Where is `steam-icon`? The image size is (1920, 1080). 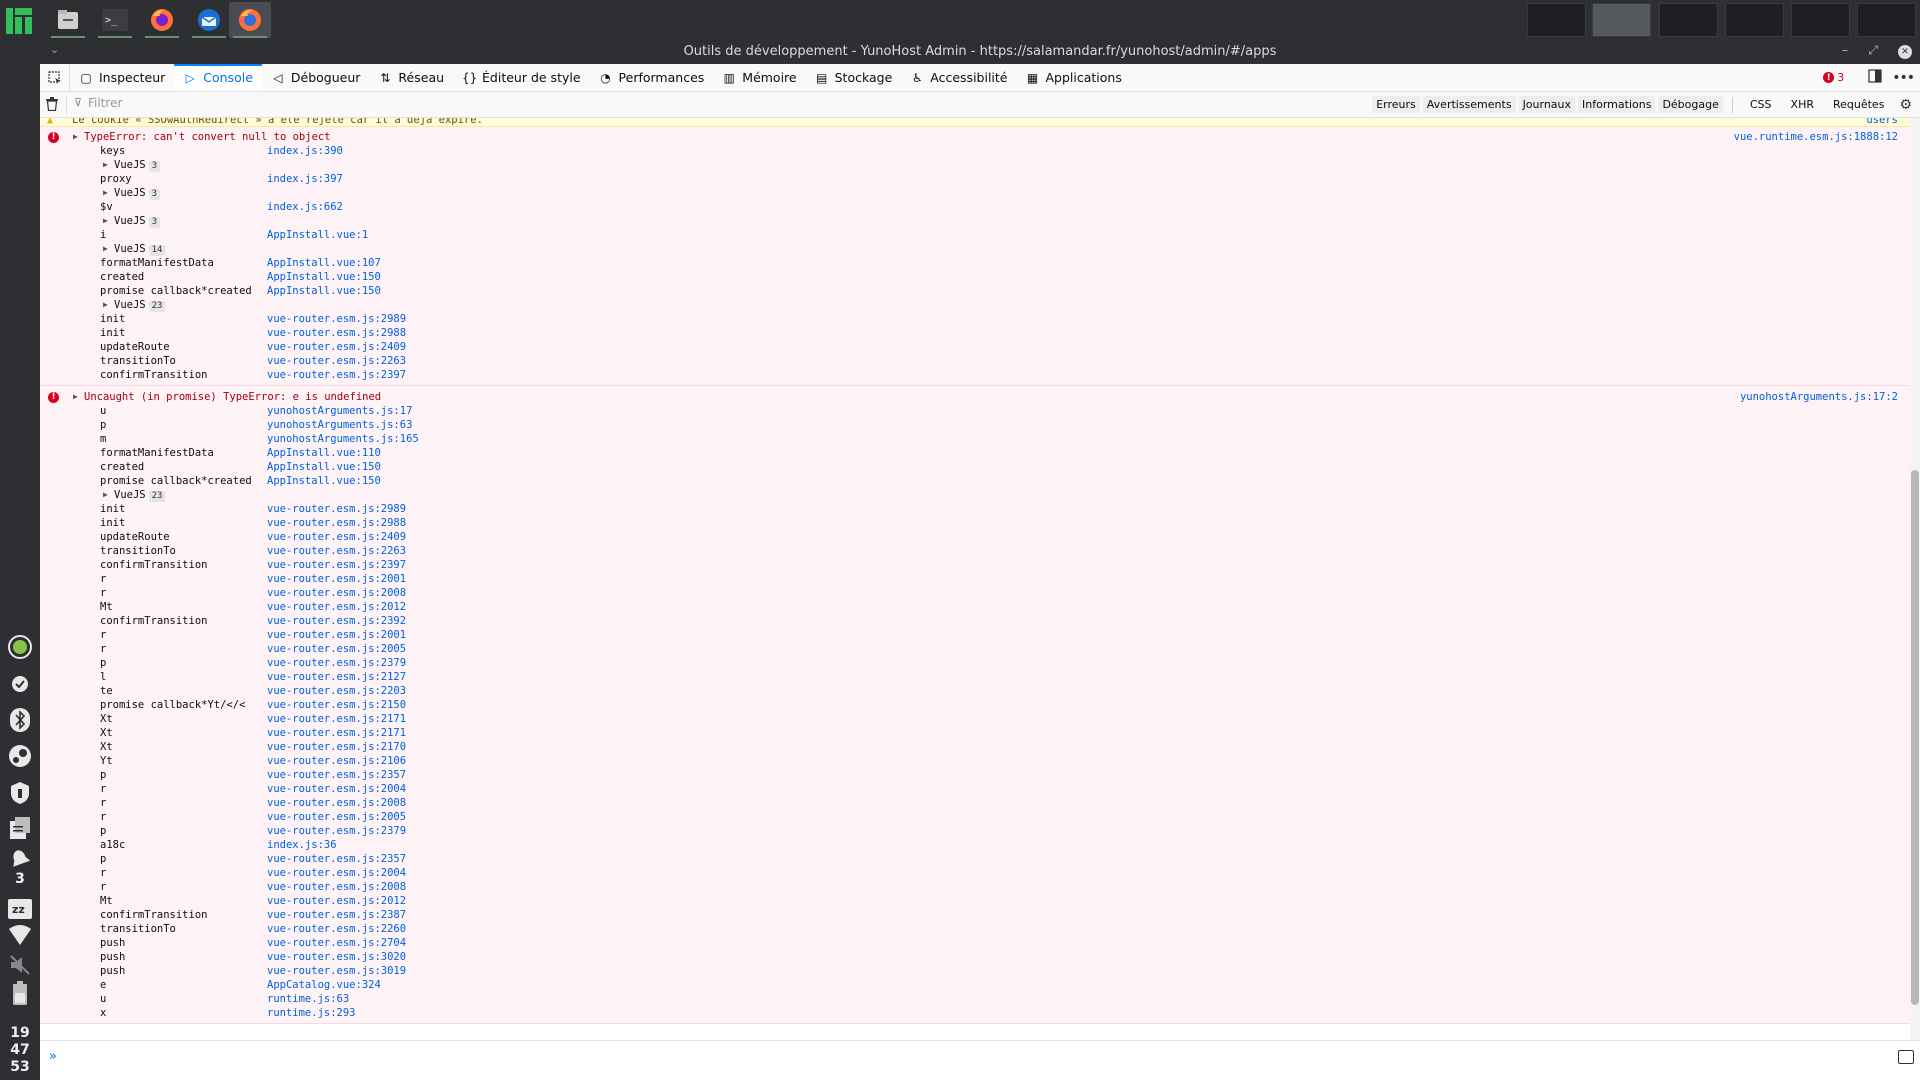 steam-icon is located at coordinates (20, 756).